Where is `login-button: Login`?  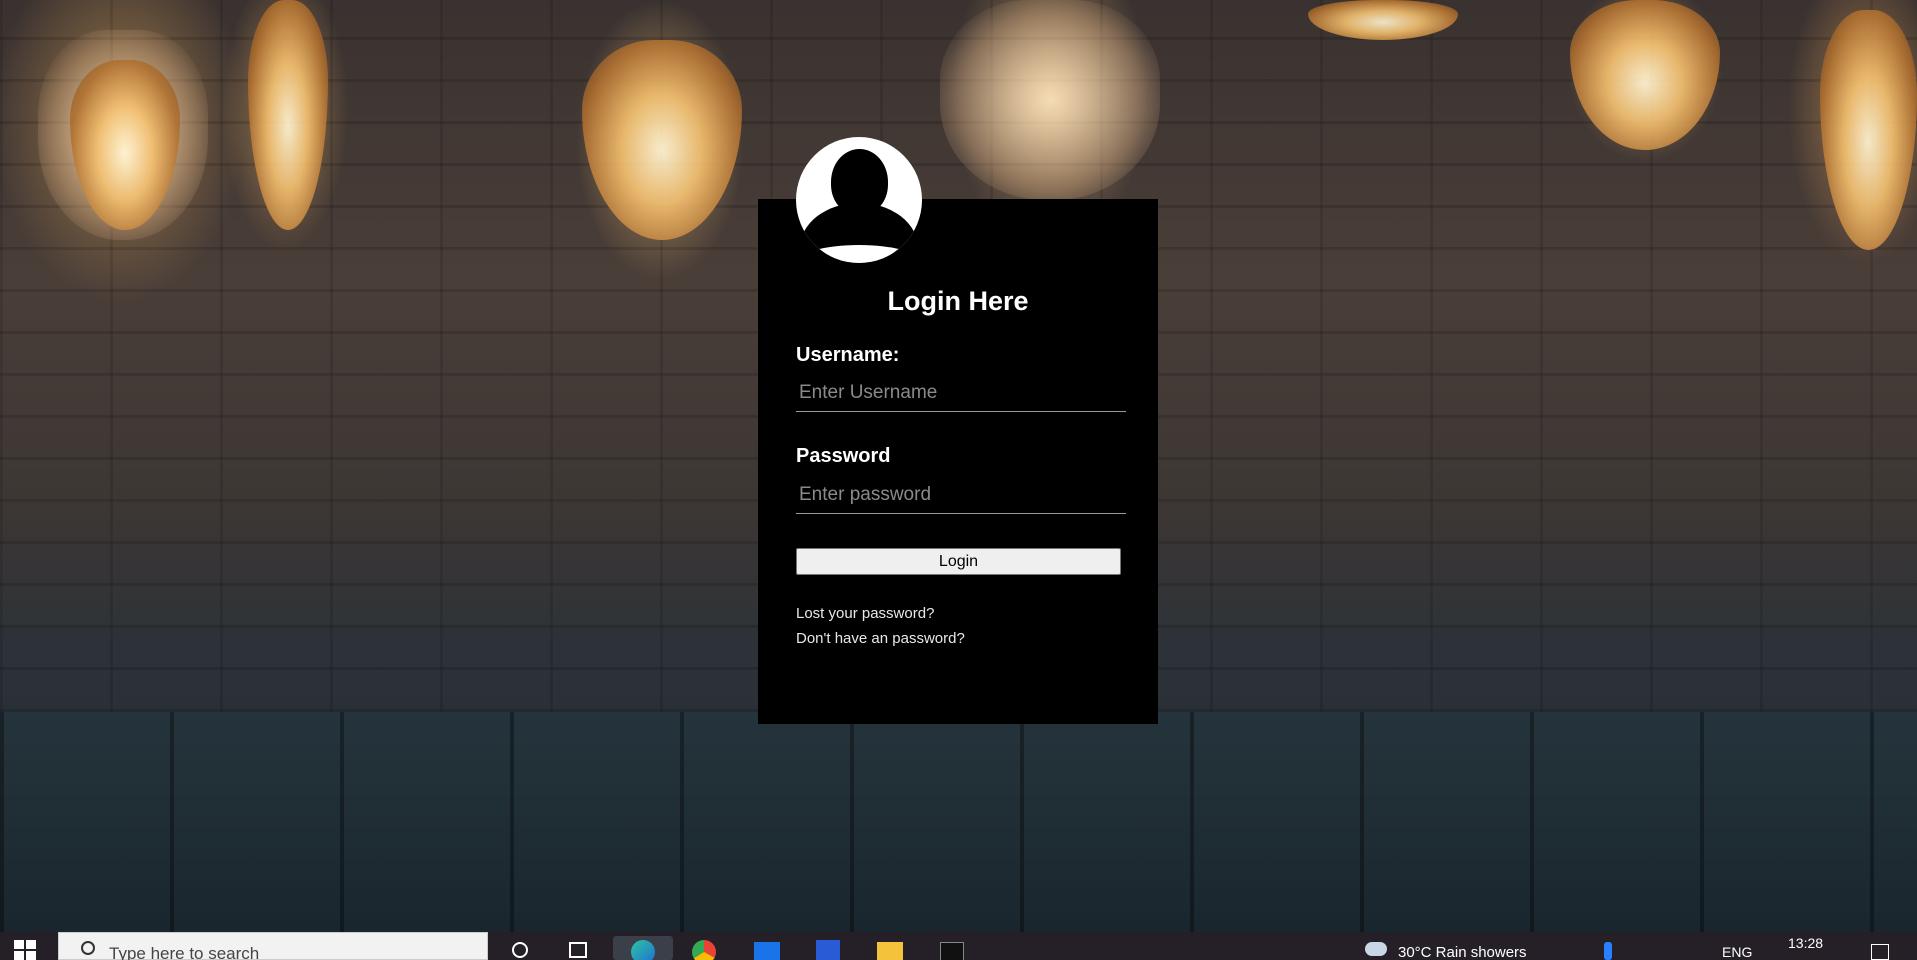
login-button: Login is located at coordinates (958, 561).